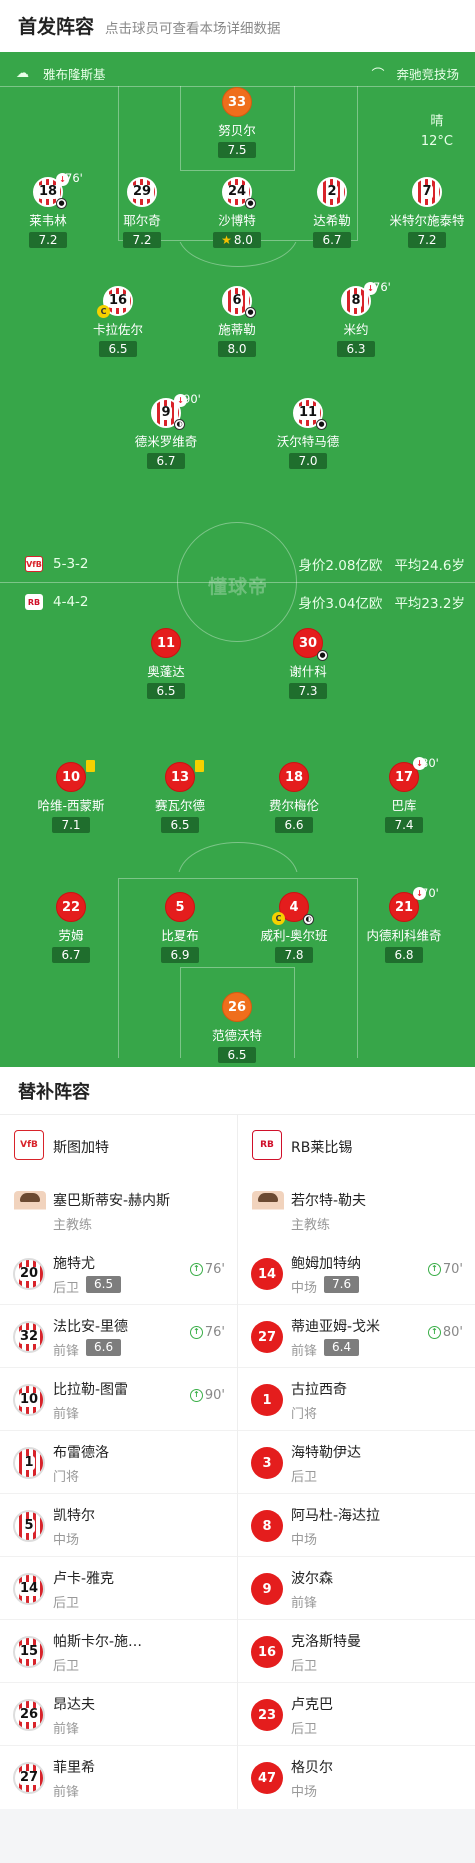  Describe the element at coordinates (237, 1007) in the screenshot. I see `player-number: 26` at that location.